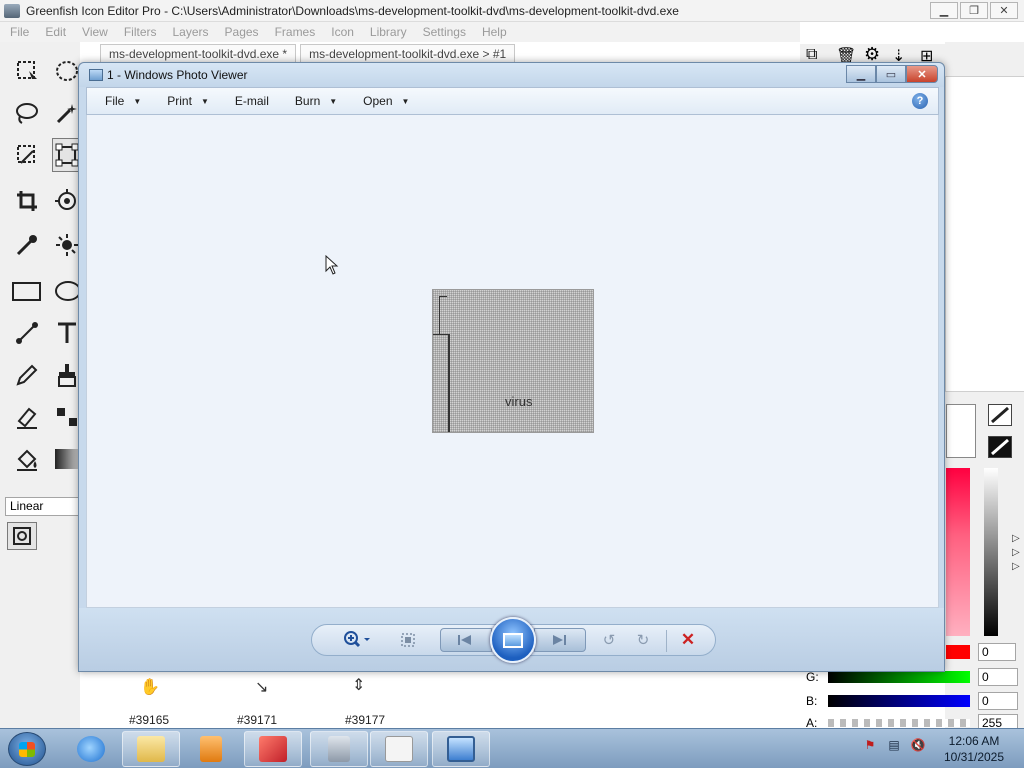 This screenshot has width=1024, height=768. I want to click on crop-icon, so click(27, 201).